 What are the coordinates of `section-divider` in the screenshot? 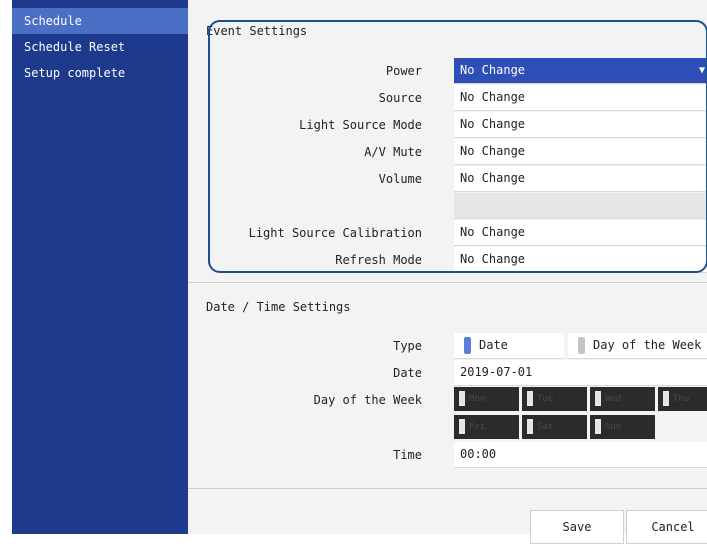 It's located at (447, 282).